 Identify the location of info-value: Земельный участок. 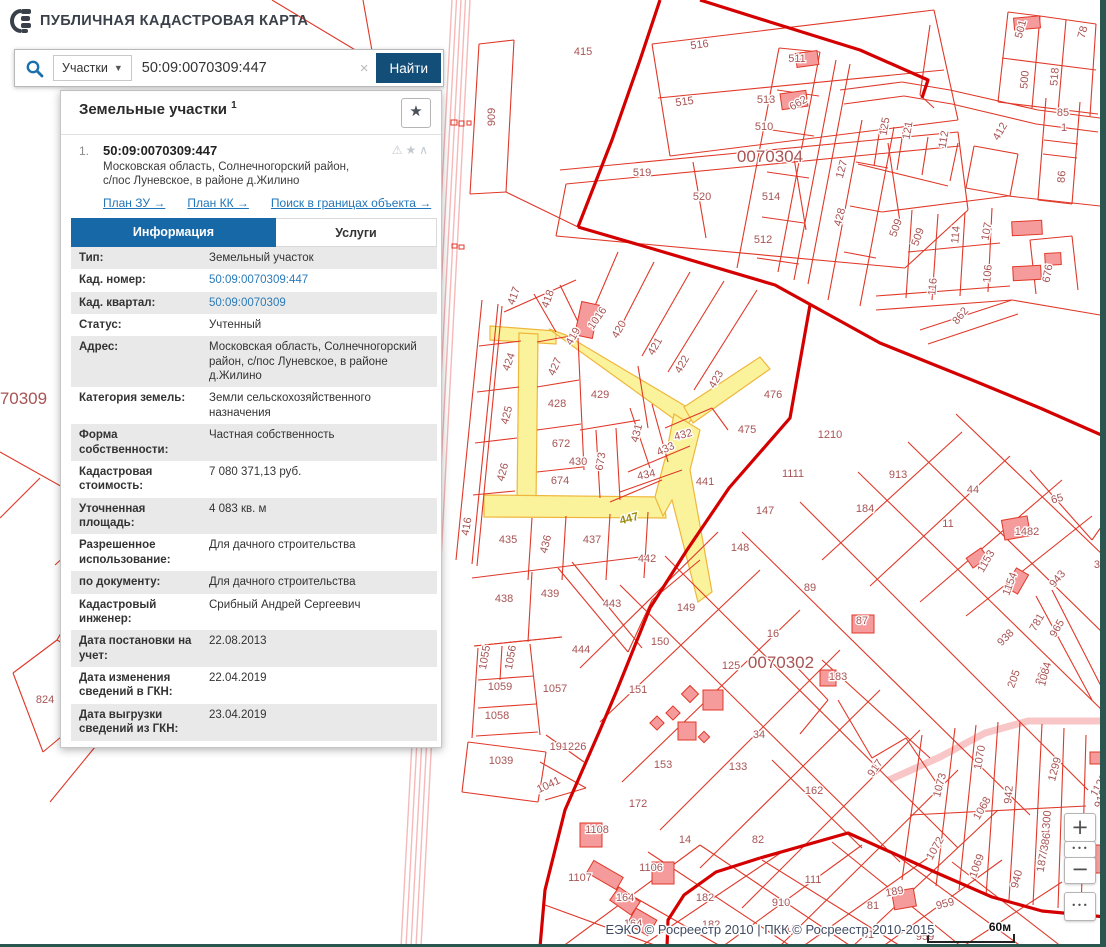
(261, 257).